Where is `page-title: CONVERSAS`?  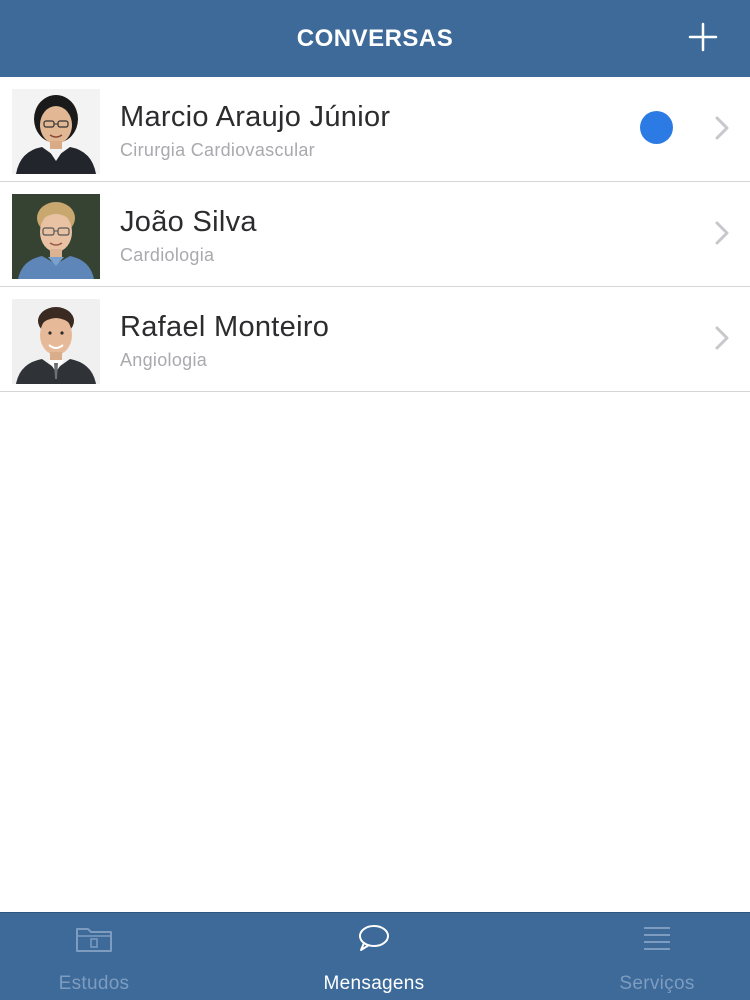 page-title: CONVERSAS is located at coordinates (375, 38).